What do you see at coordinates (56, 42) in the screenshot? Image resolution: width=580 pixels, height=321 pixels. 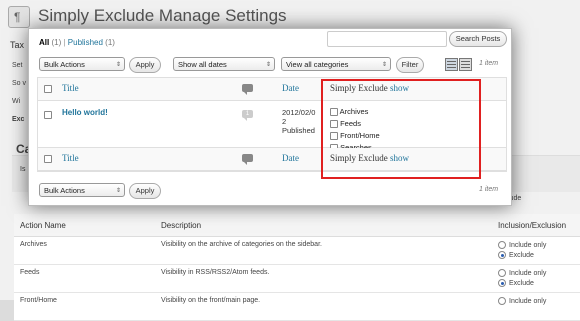 I see `filter-all-count: (1)` at bounding box center [56, 42].